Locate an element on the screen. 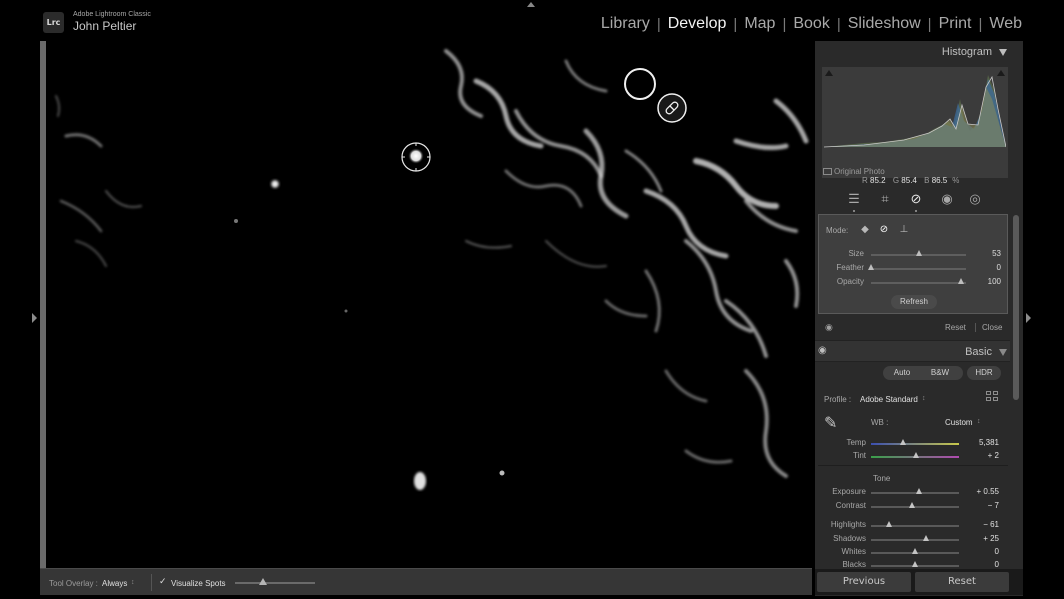 This screenshot has width=1064, height=599. slider-feather: Feather 0 is located at coordinates (914, 268).